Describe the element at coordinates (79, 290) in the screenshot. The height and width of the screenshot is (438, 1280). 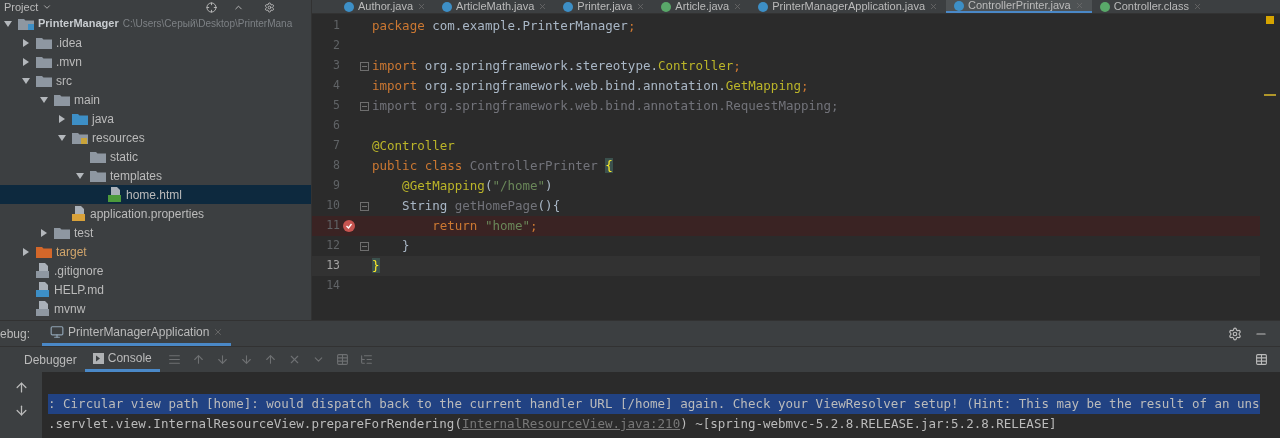
I see `tree-label: HELP.md` at that location.